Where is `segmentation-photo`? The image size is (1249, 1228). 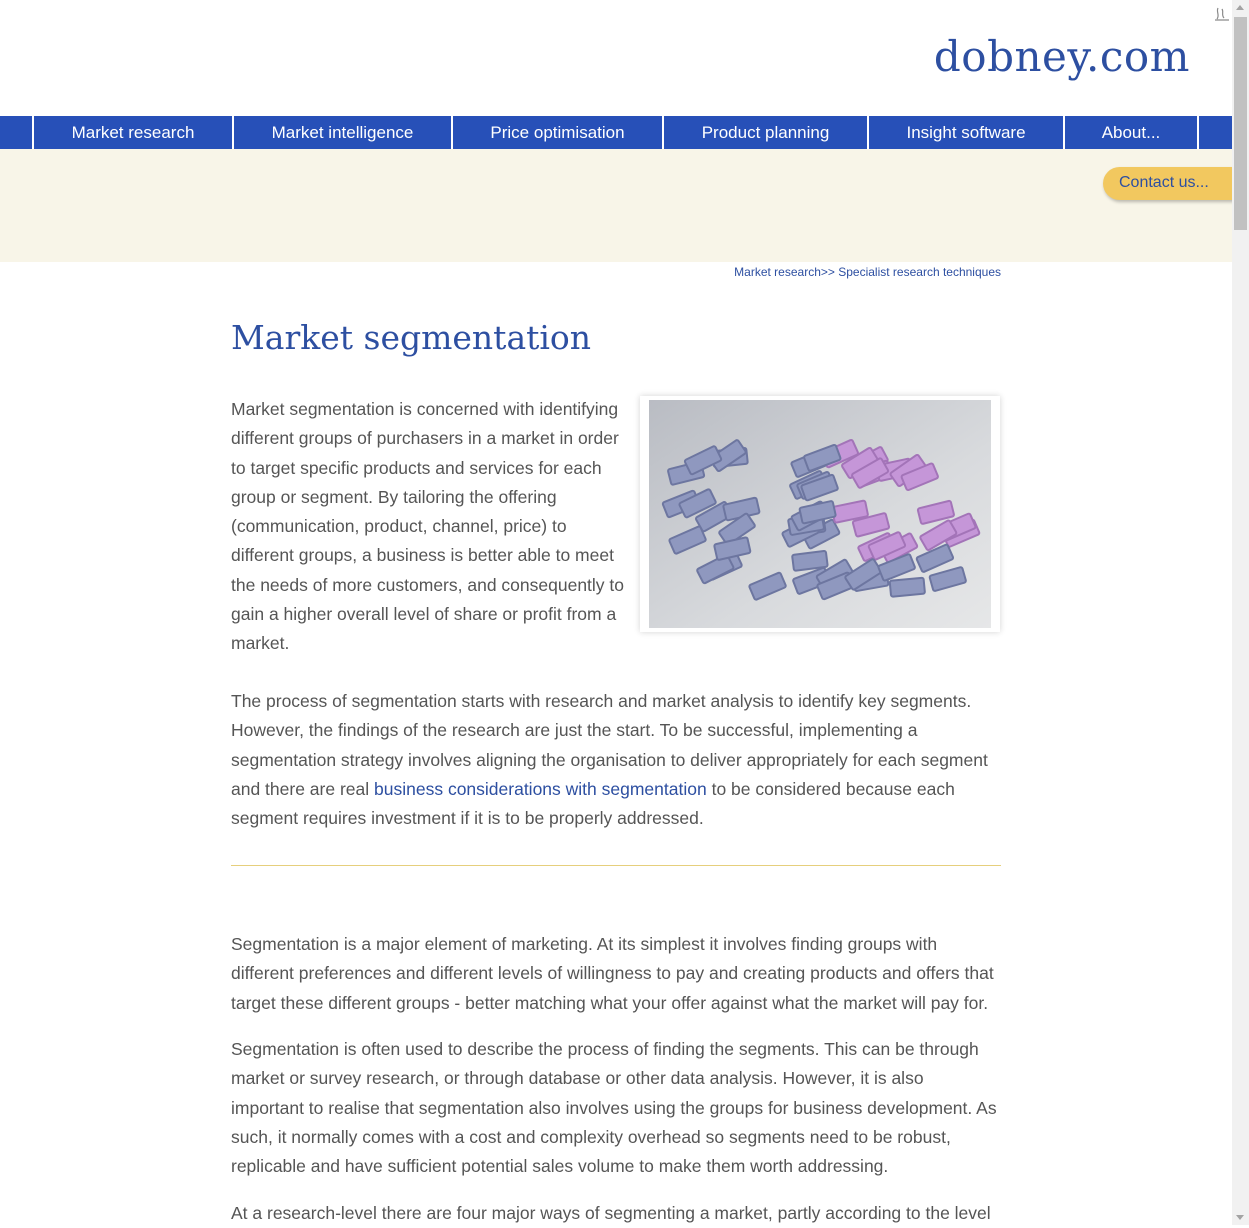
segmentation-photo is located at coordinates (820, 514).